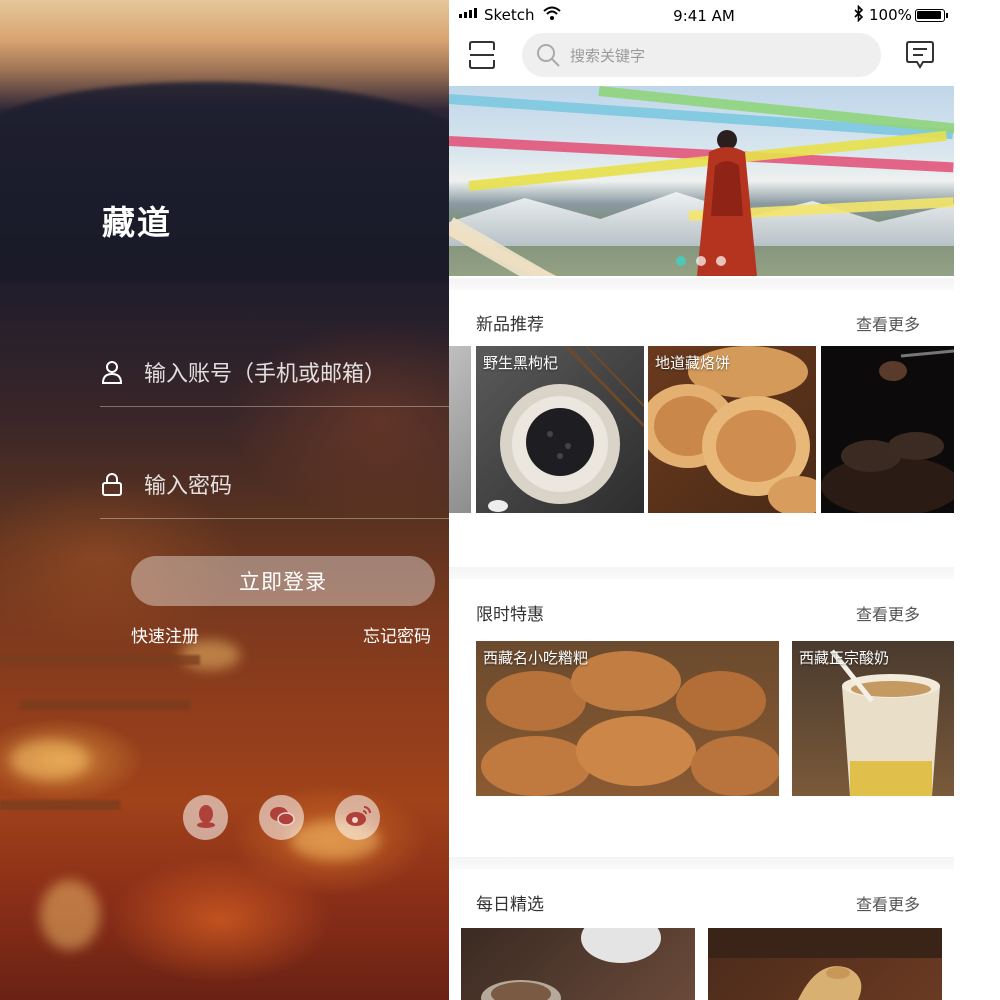 The image size is (1000, 1000). Describe the element at coordinates (732, 429) in the screenshot. I see `product-card: 地道藏烙饼` at that location.